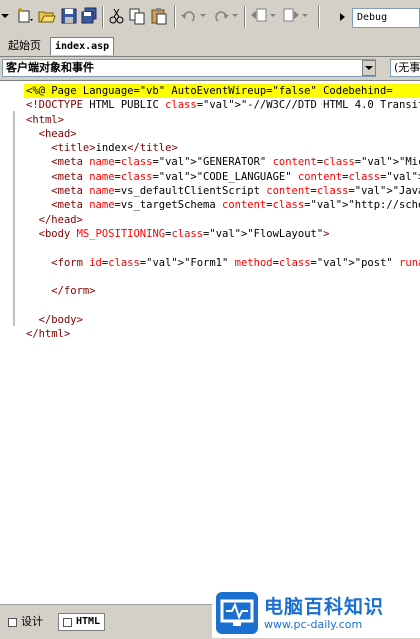 The image size is (420, 639). I want to click on navigate-forward-icon, so click(291, 16).